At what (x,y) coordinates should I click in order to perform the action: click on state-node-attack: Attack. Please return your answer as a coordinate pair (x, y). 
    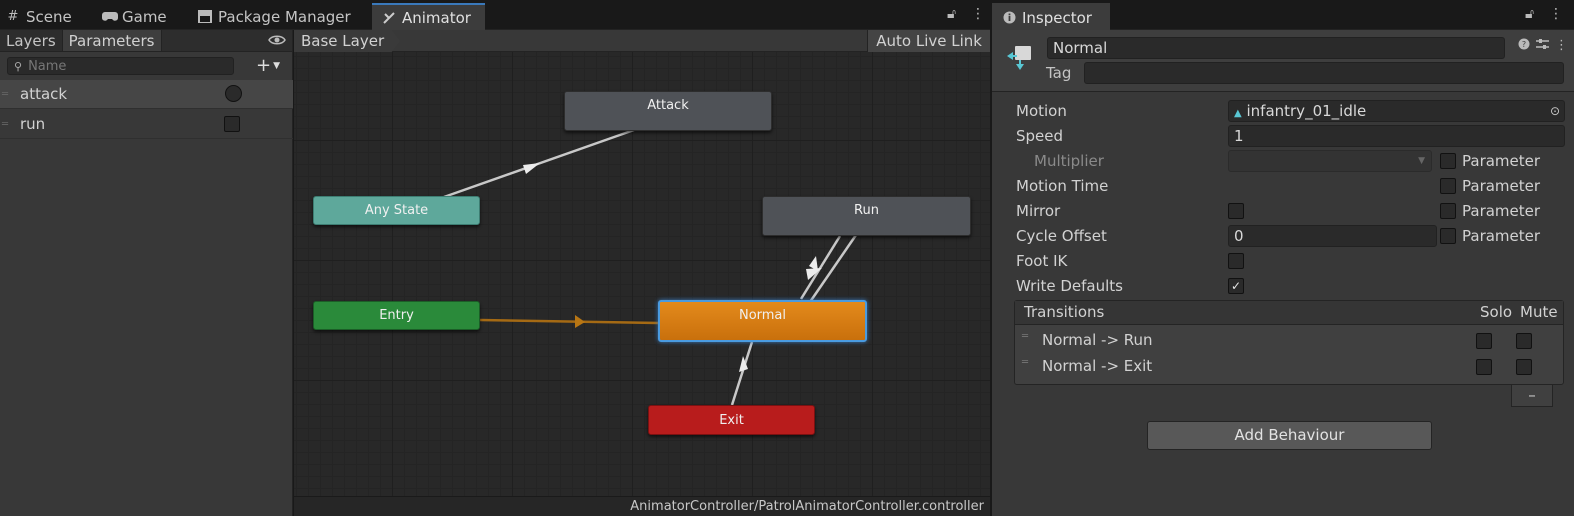
    Looking at the image, I should click on (668, 111).